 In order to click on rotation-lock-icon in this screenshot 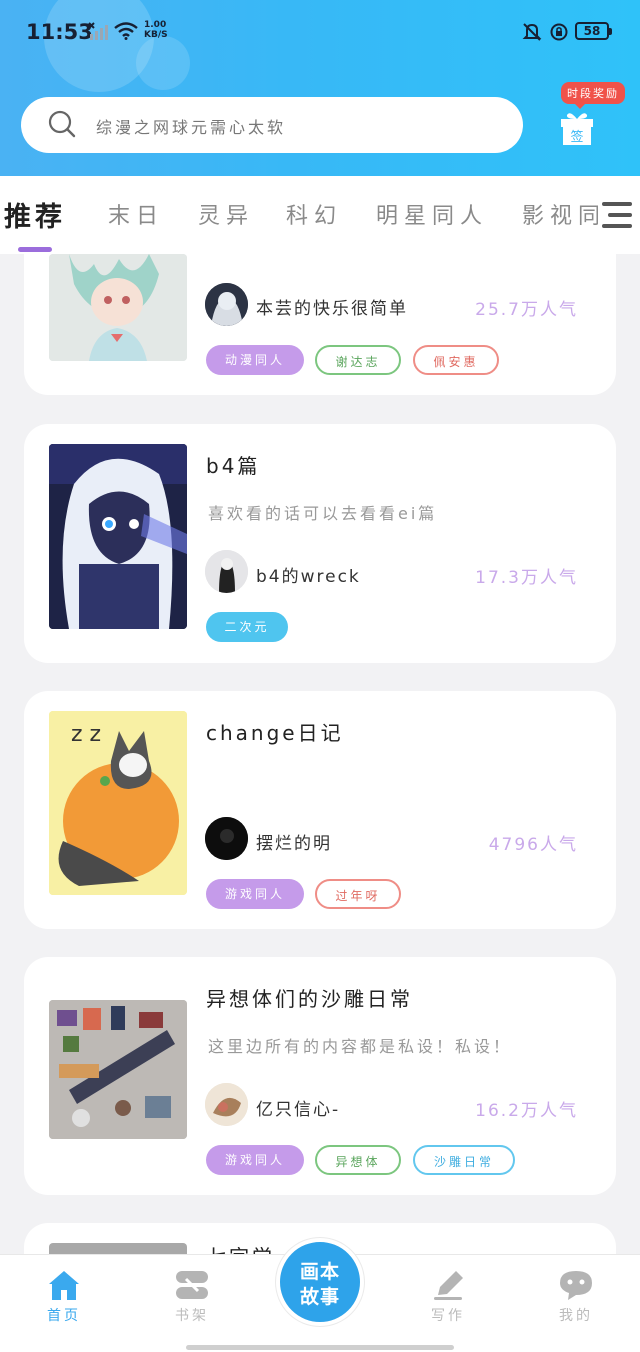, I will do `click(559, 32)`.